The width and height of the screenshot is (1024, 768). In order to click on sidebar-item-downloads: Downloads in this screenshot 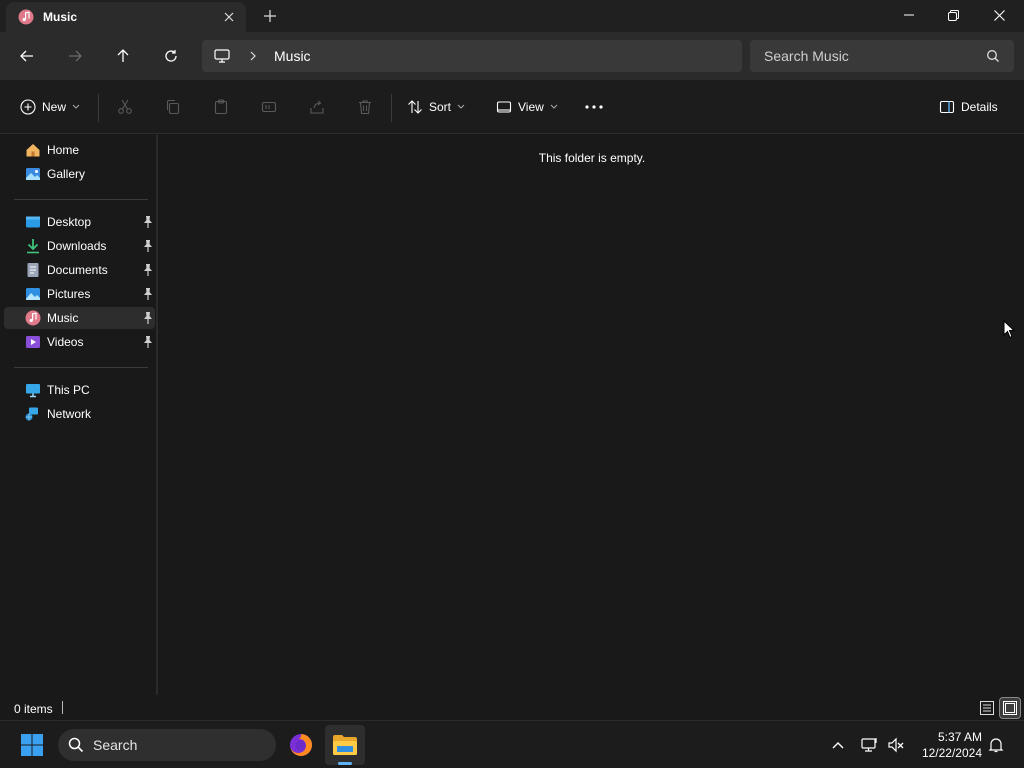, I will do `click(79, 246)`.